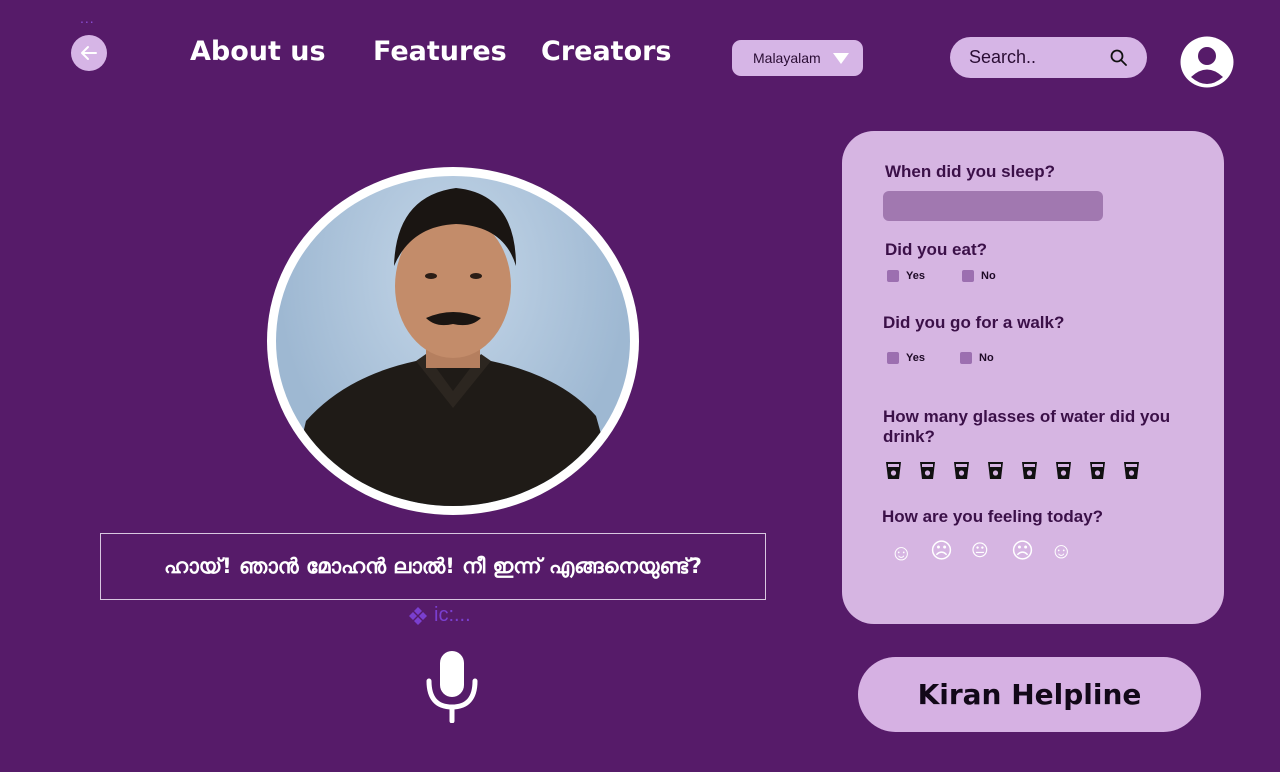 The width and height of the screenshot is (1280, 772). What do you see at coordinates (453, 347) in the screenshot?
I see `person-illustration` at bounding box center [453, 347].